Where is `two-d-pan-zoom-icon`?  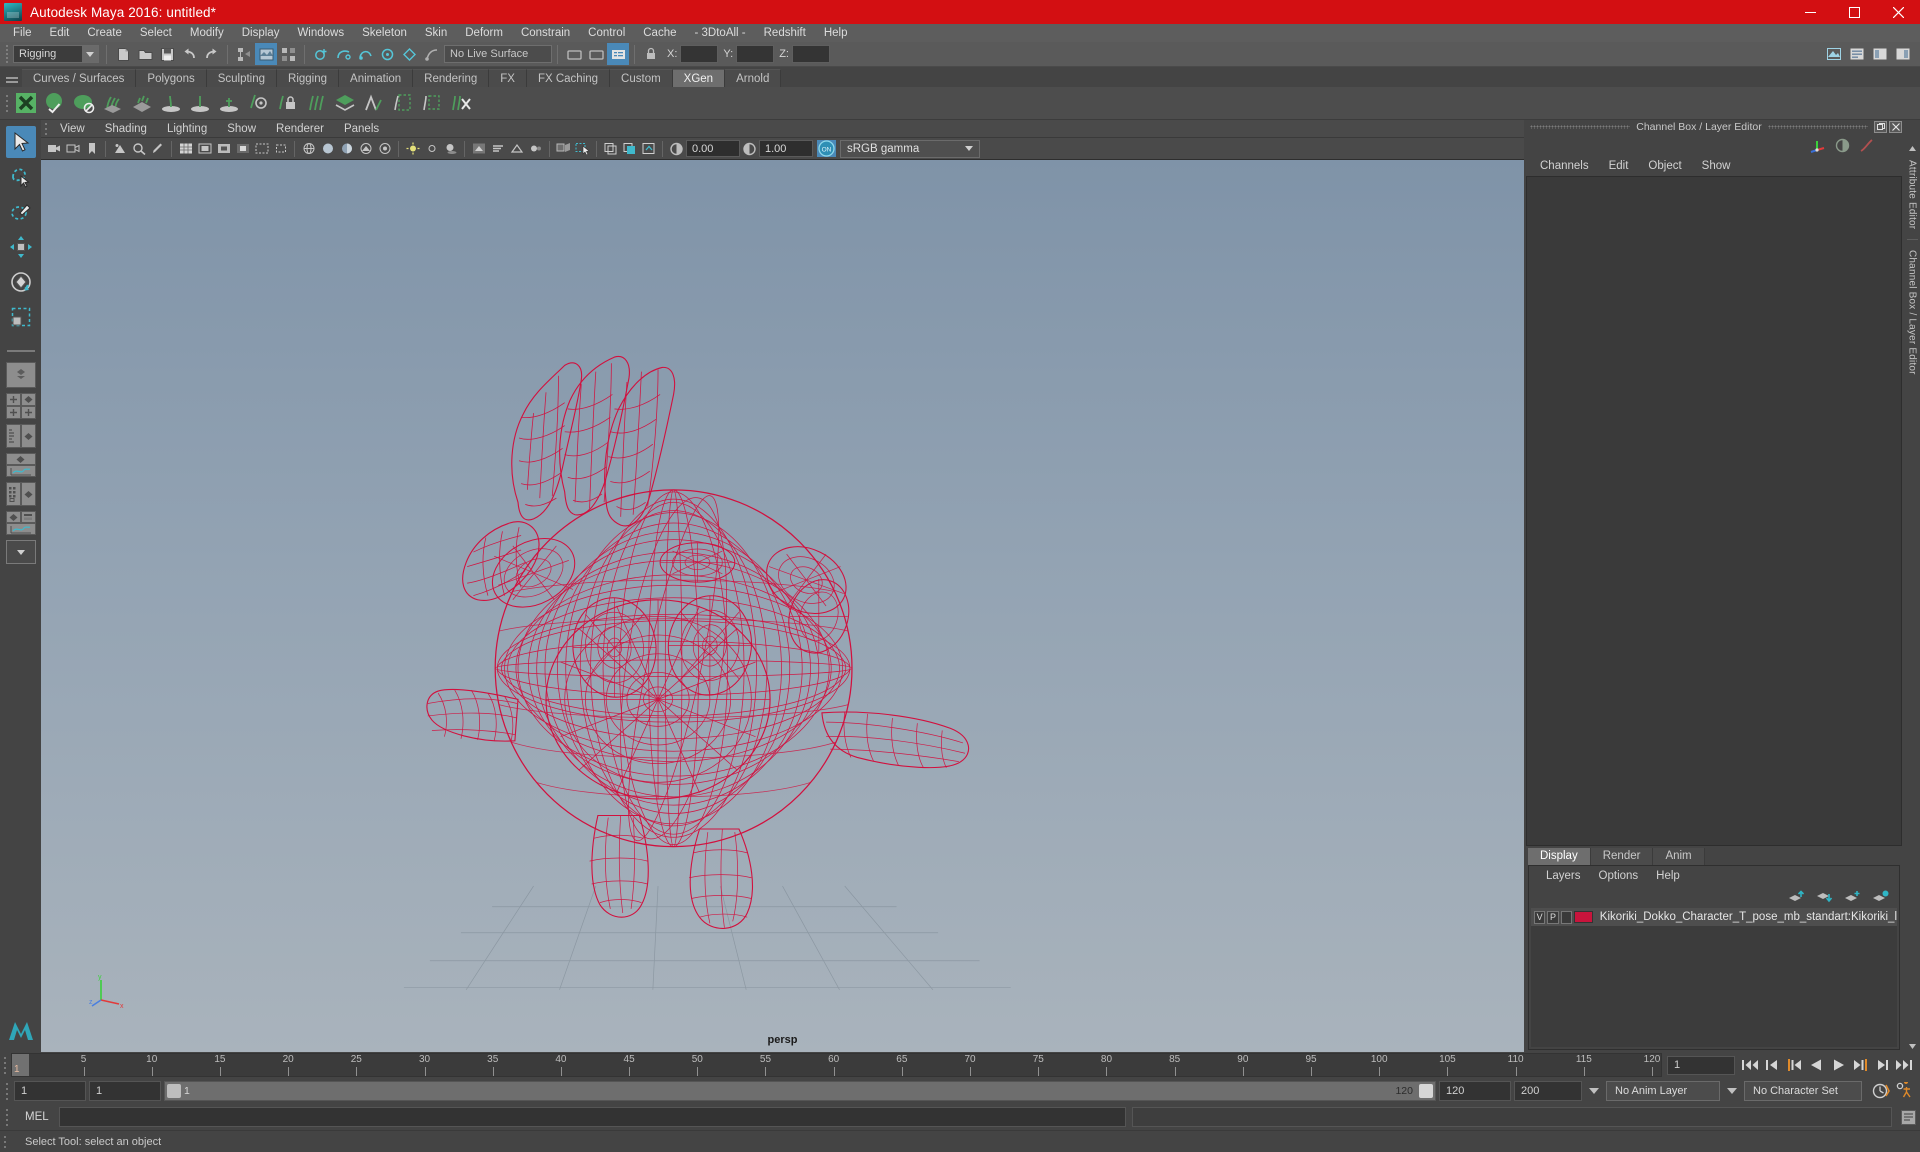 two-d-pan-zoom-icon is located at coordinates (138, 148).